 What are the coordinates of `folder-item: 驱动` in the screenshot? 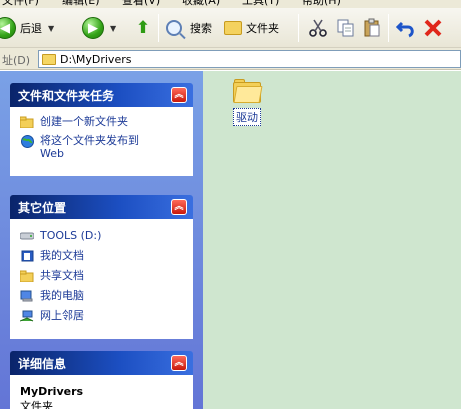 It's located at (247, 102).